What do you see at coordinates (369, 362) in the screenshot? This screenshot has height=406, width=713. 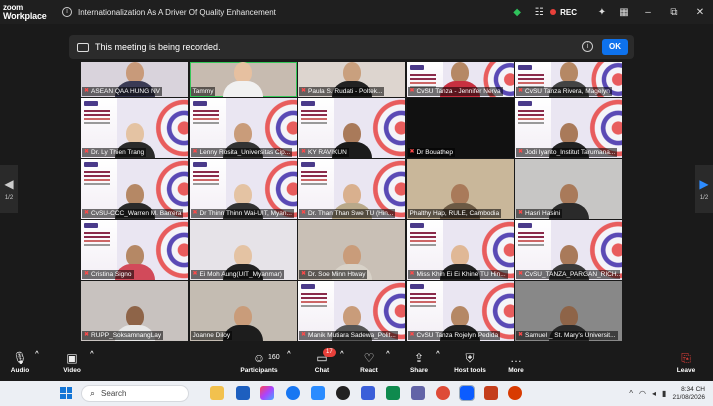 I see `react-button: ♡ React` at bounding box center [369, 362].